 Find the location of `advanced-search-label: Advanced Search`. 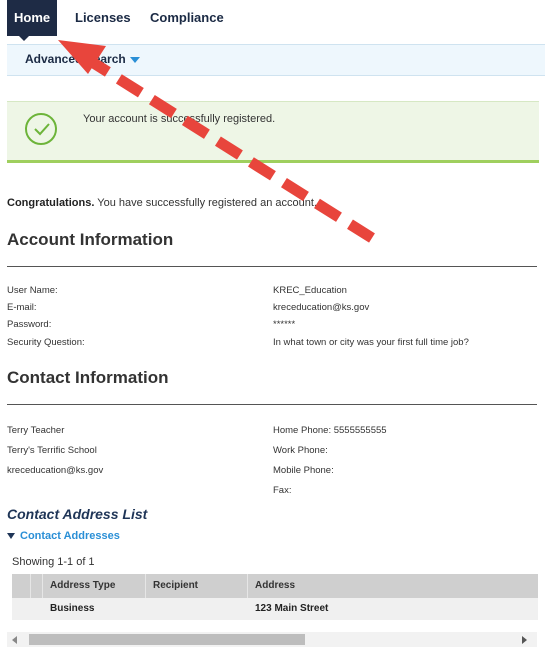

advanced-search-label: Advanced Search is located at coordinates (75, 59).